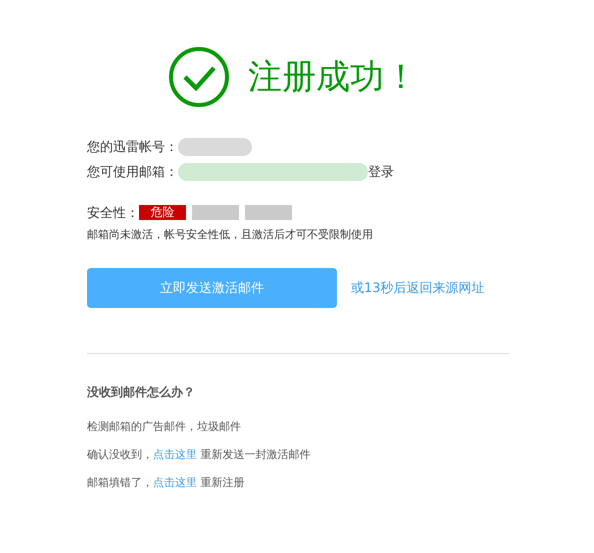 This screenshot has width=594, height=553. Describe the element at coordinates (132, 172) in the screenshot. I see `email-label: 您可使用邮箱：` at that location.